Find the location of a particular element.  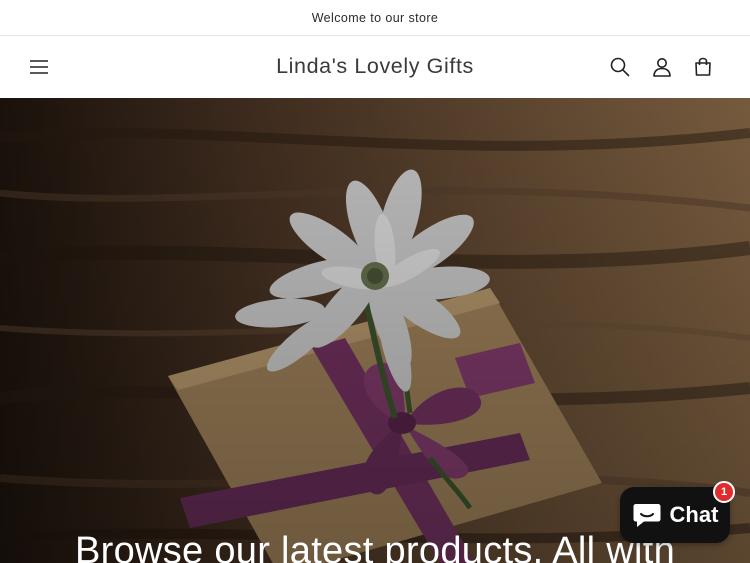

announcement-text: Welcome to our store is located at coordinates (375, 17).